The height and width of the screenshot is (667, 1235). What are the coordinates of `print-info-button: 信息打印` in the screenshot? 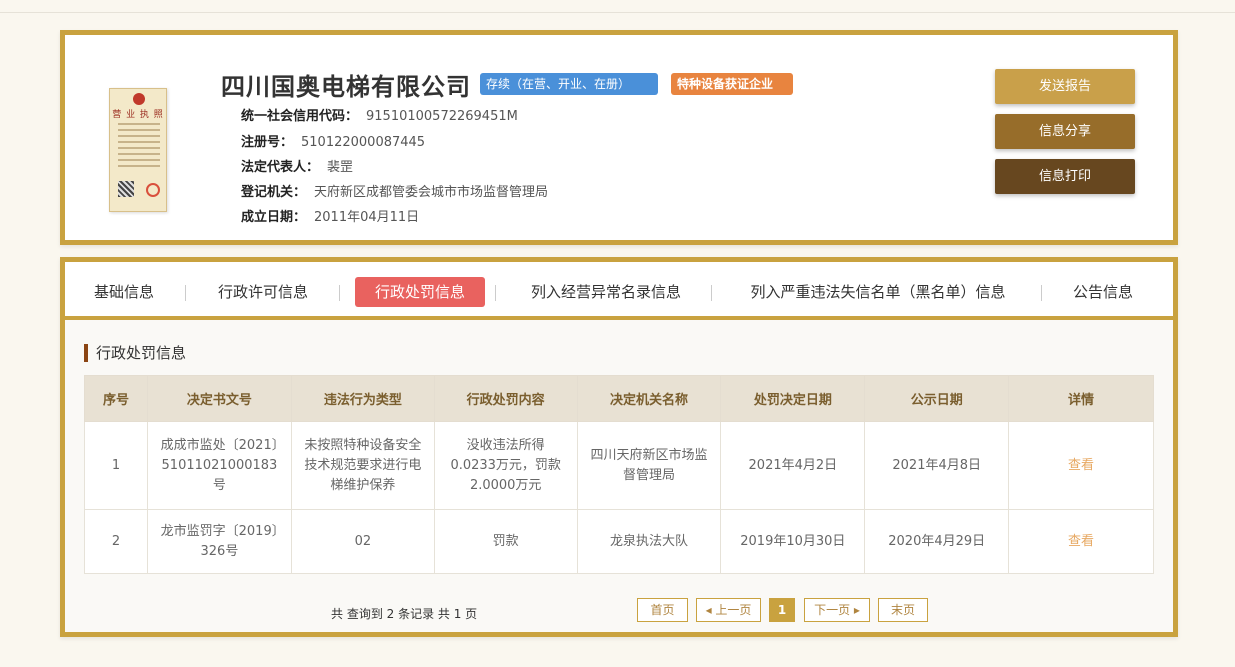 It's located at (1065, 176).